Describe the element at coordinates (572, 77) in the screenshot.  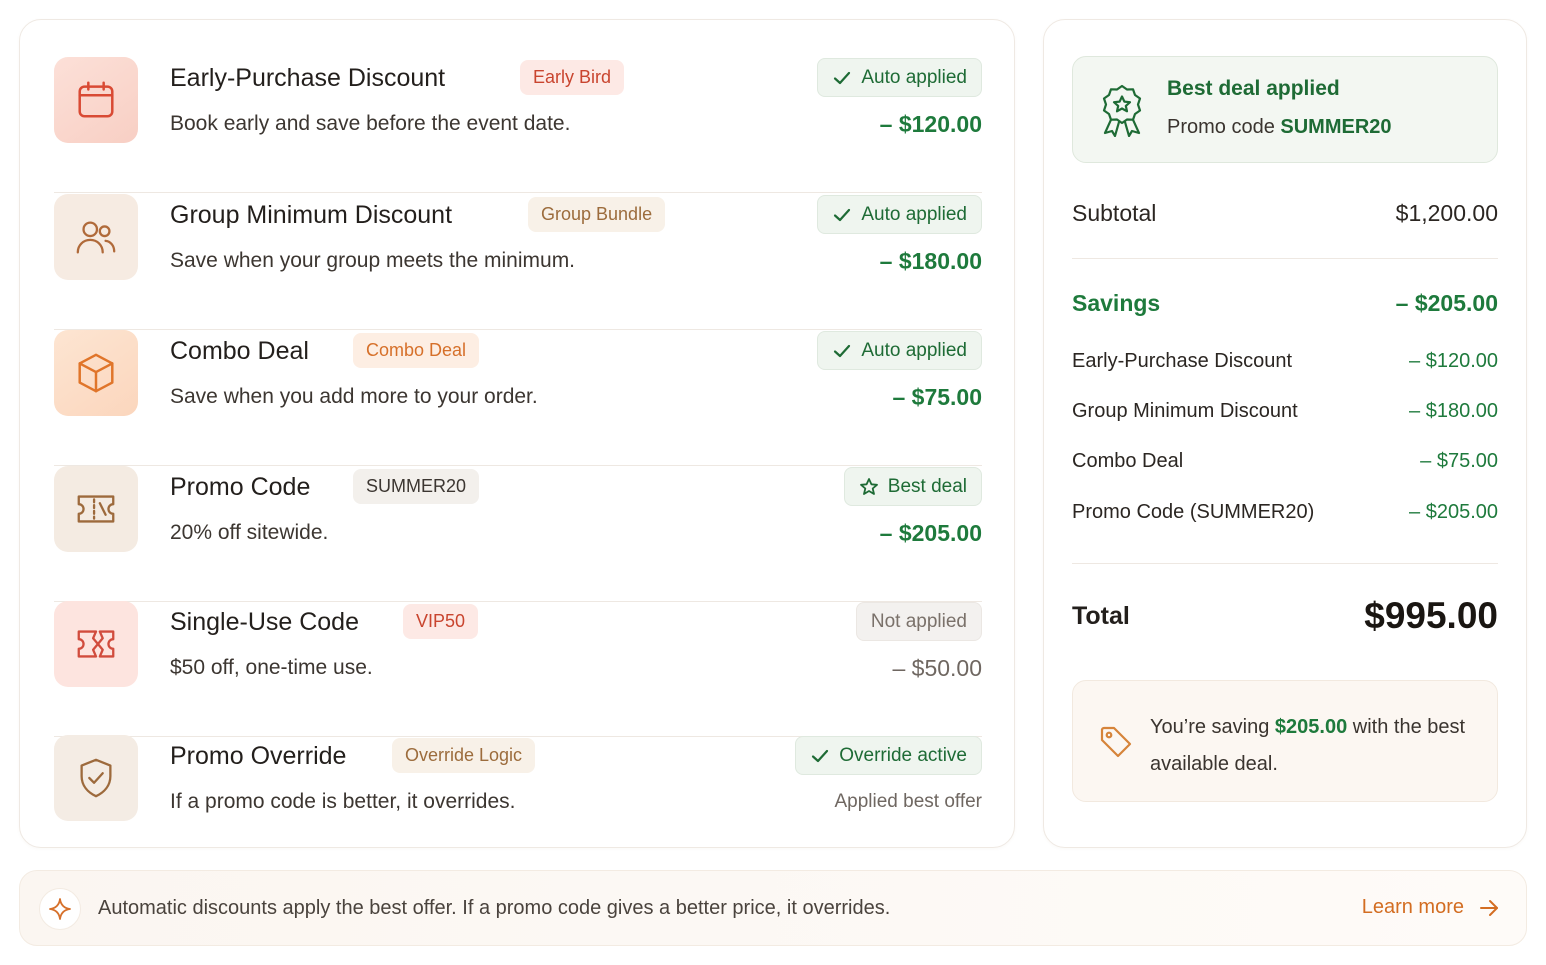
I see `discount-tag: Early Bird` at that location.